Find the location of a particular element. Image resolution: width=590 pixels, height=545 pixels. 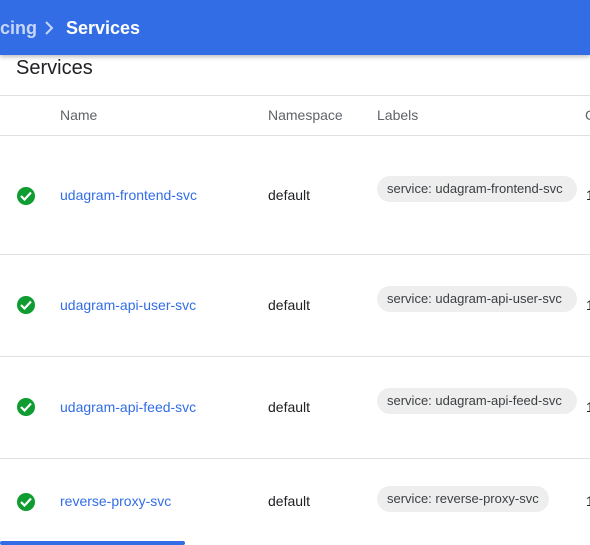

column-header-name: Name is located at coordinates (78, 115).